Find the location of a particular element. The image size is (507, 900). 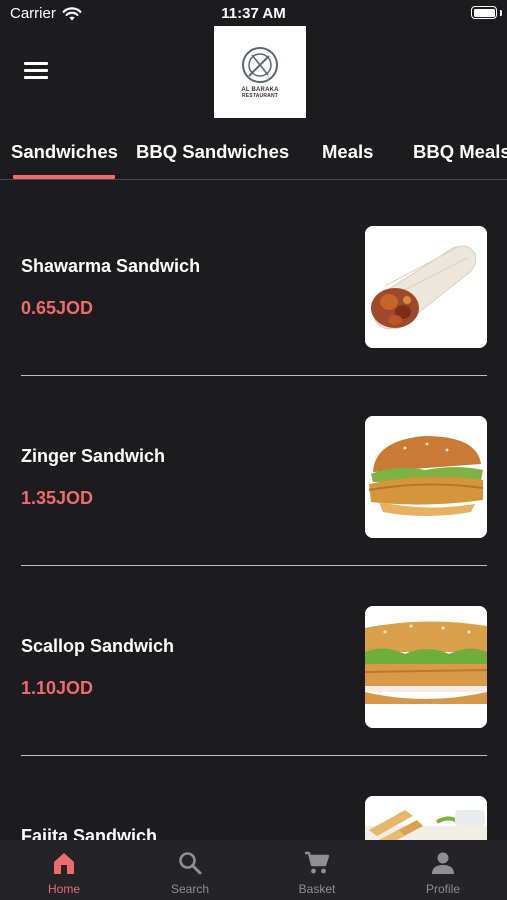

item-name: Scallop Sandwich is located at coordinates (98, 646).